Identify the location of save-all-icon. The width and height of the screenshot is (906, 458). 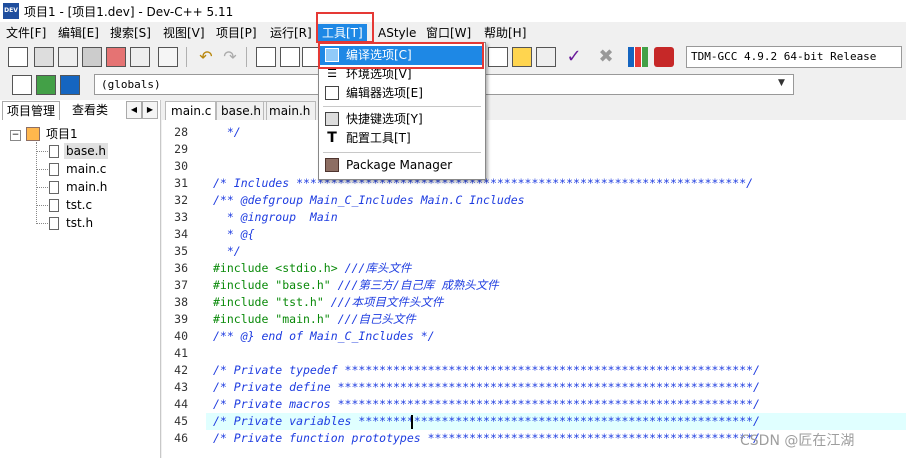
(92, 57).